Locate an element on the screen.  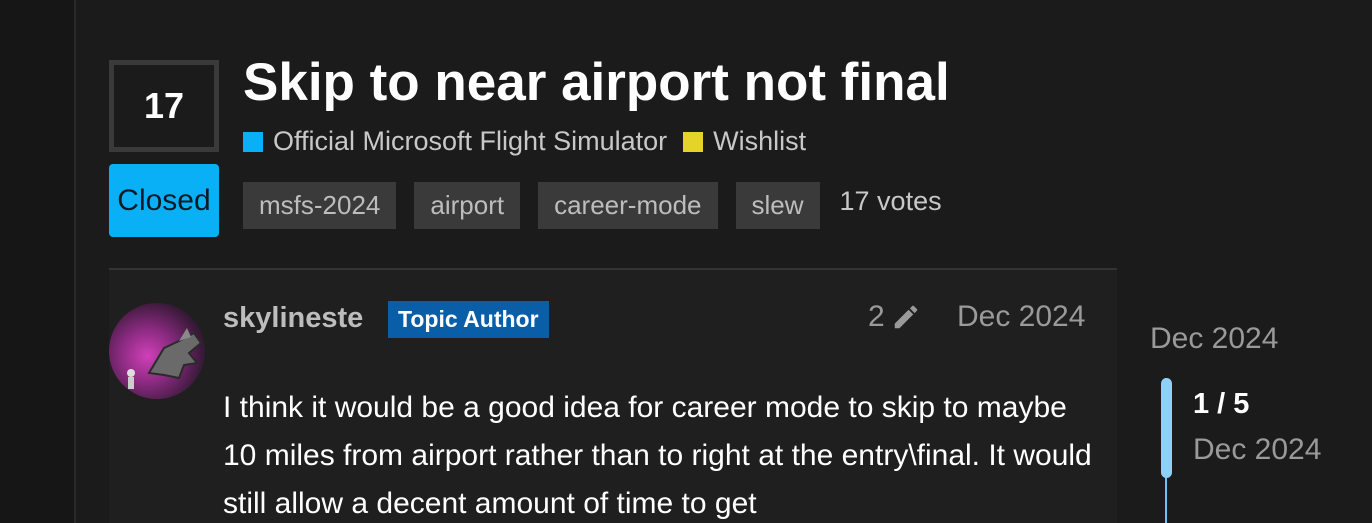
tag-msfs-2024: msfs-2024 is located at coordinates (320, 205).